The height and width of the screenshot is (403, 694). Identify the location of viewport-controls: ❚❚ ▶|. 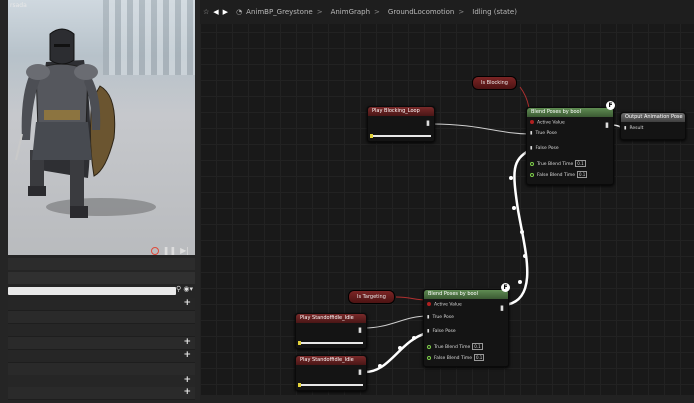
(169, 250).